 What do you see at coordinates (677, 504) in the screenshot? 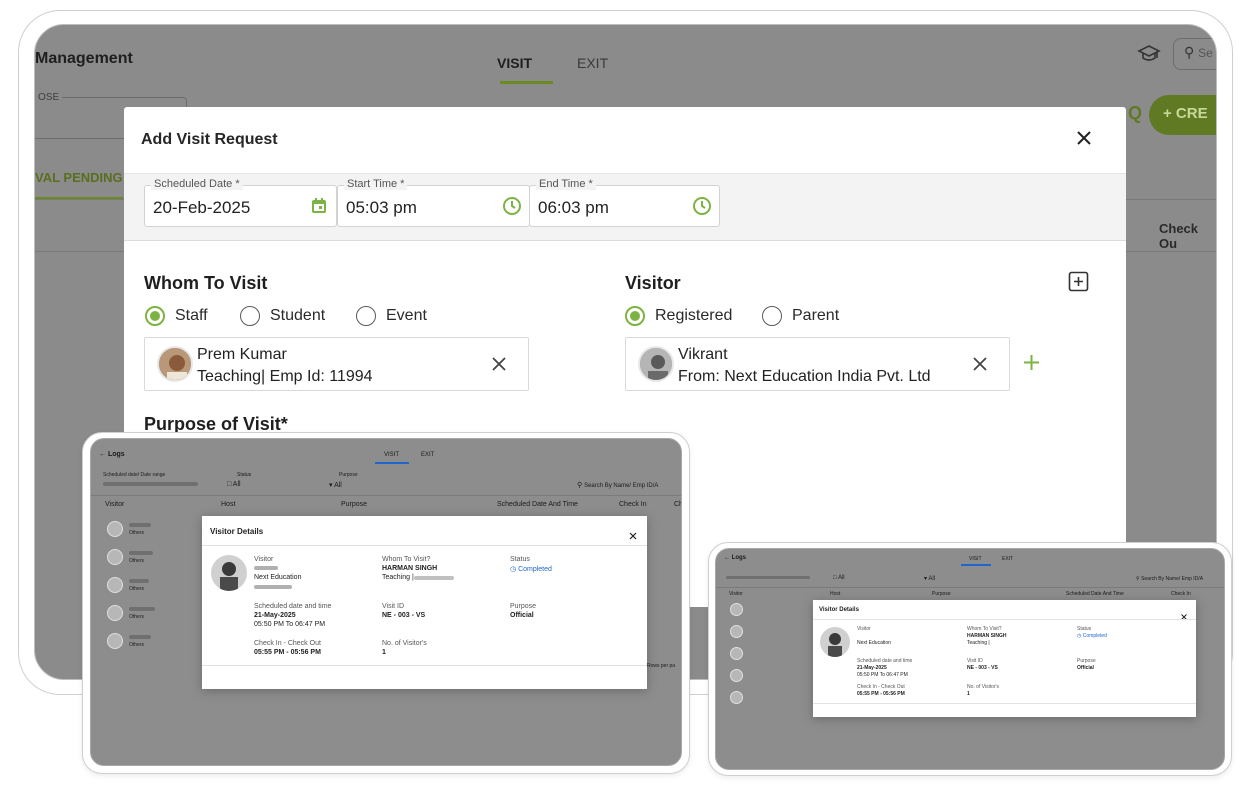
I see `column-check-out: Ch` at bounding box center [677, 504].